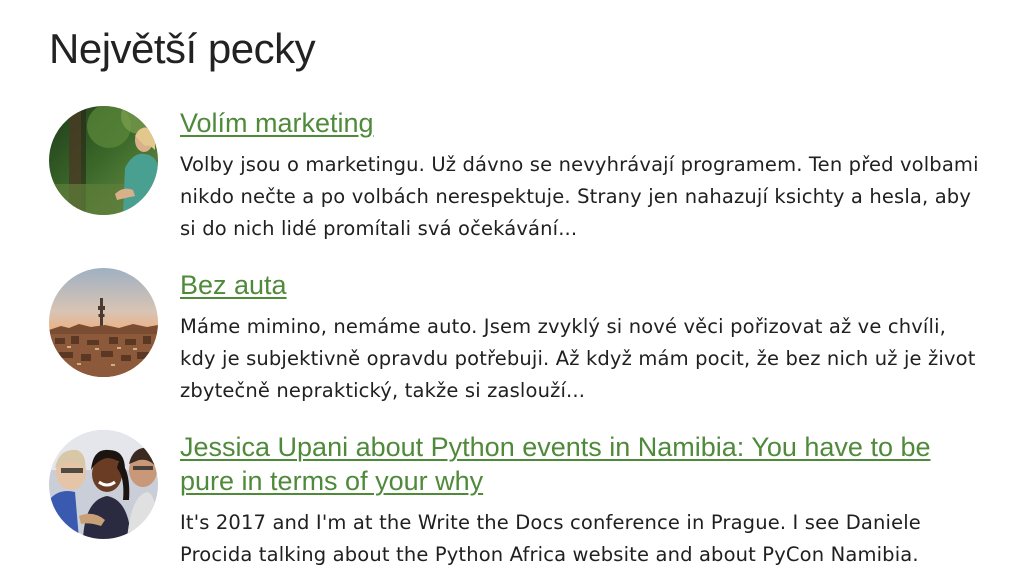 This screenshot has width=1024, height=571. I want to click on group-of-women-smiling-image, so click(103, 484).